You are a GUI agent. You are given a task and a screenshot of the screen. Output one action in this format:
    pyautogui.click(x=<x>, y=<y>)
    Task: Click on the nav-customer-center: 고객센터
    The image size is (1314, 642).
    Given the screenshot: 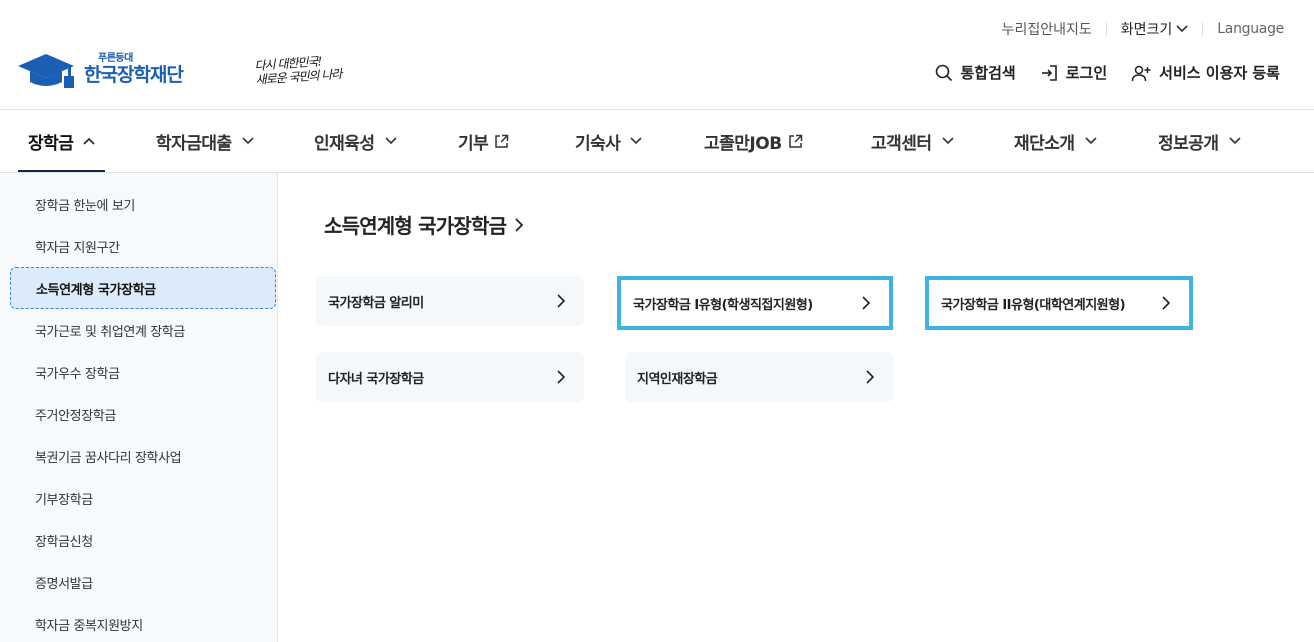 What is the action you would take?
    pyautogui.click(x=912, y=141)
    